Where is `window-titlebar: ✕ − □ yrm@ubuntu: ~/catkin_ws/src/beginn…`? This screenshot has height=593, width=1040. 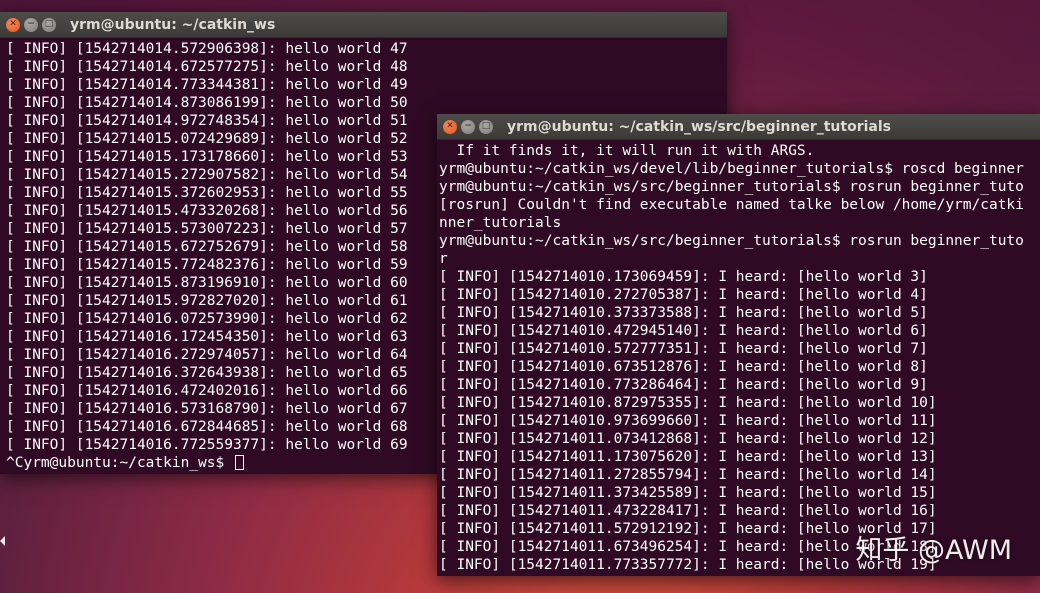 window-titlebar: ✕ − □ yrm@ubuntu: ~/catkin_ws/src/beginn… is located at coordinates (738, 127).